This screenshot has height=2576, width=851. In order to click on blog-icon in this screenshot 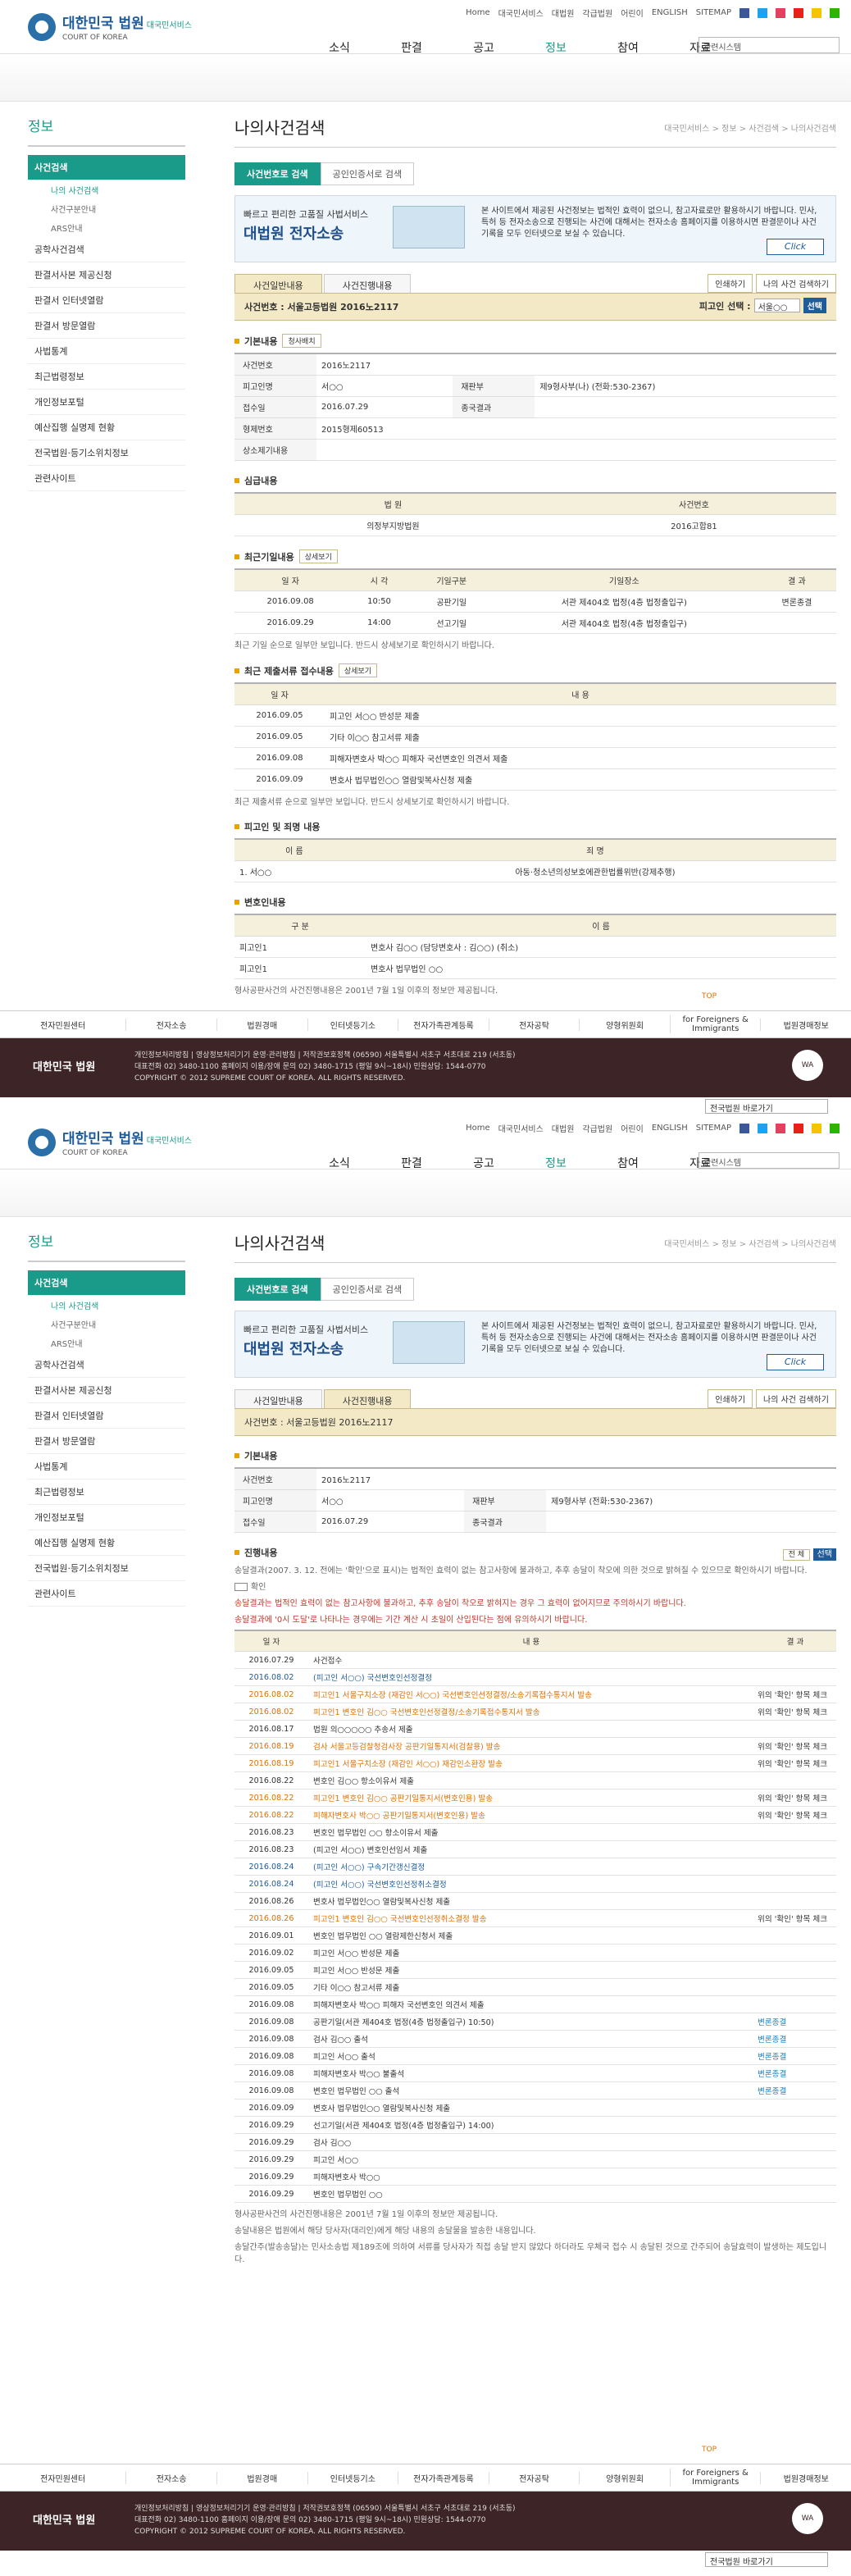, I will do `click(835, 1128)`.